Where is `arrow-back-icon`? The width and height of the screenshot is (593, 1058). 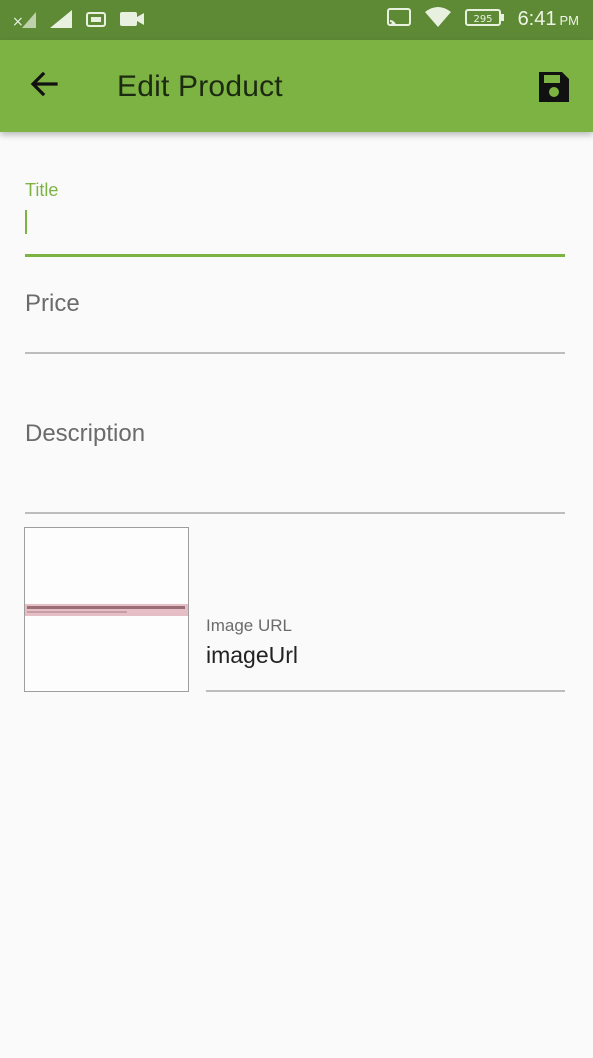
arrow-back-icon is located at coordinates (44, 88).